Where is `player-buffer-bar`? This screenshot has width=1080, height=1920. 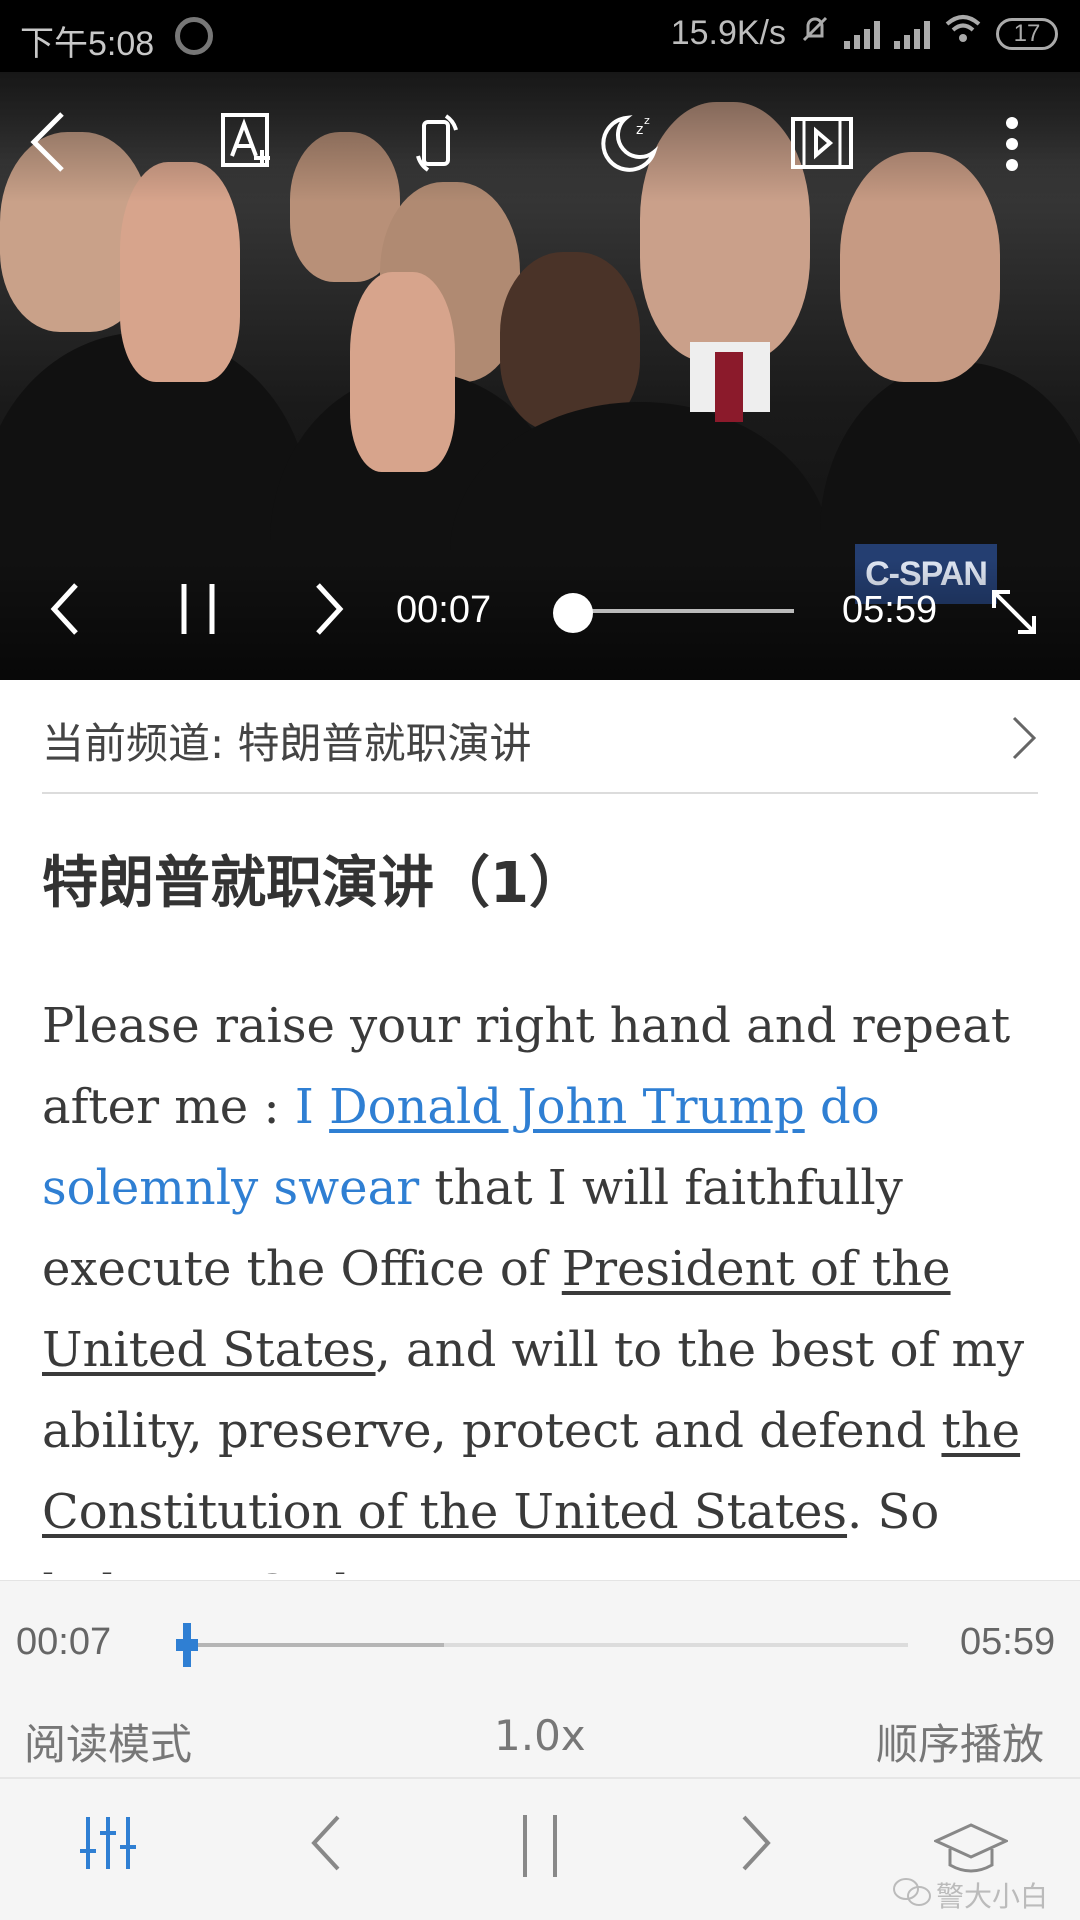 player-buffer-bar is located at coordinates (315, 1645).